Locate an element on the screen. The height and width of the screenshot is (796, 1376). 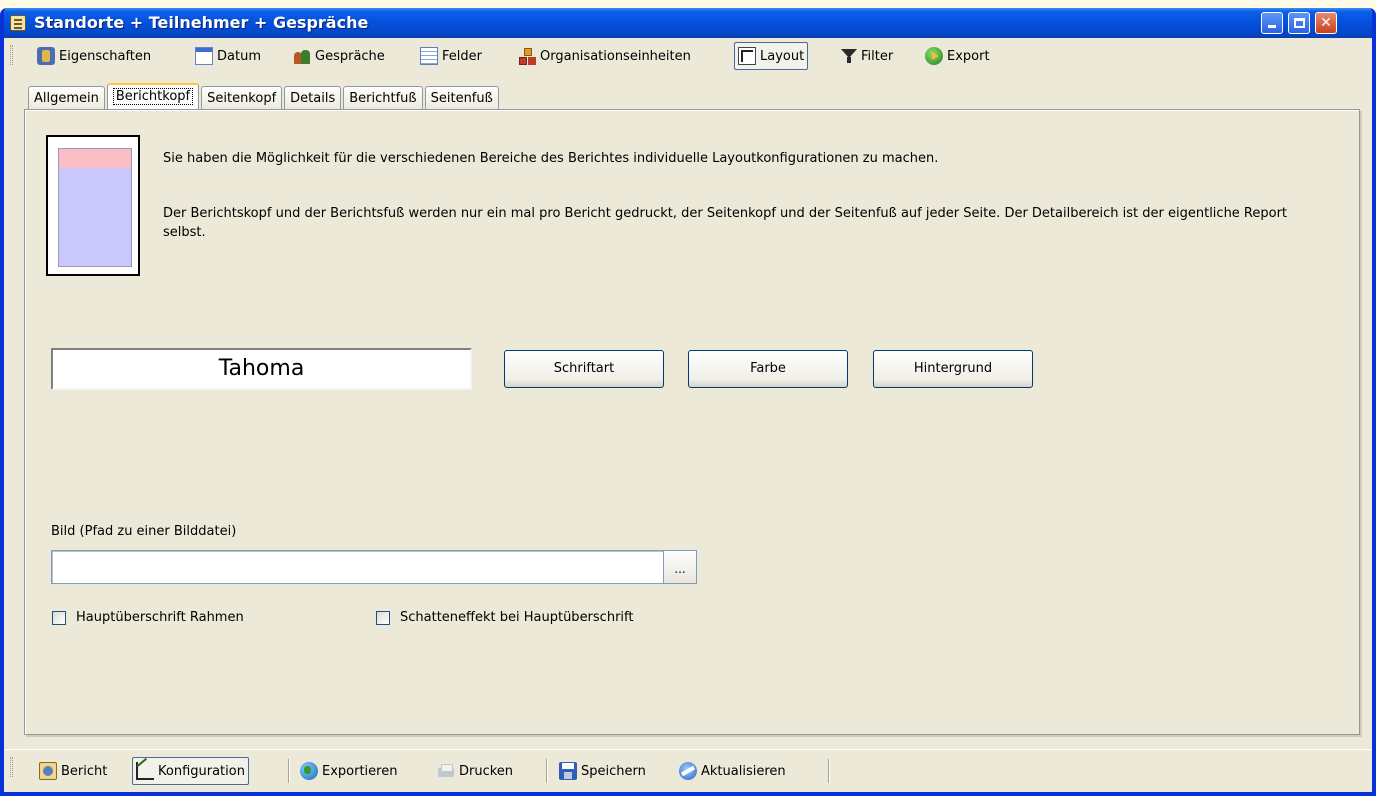
export-icon is located at coordinates (934, 56).